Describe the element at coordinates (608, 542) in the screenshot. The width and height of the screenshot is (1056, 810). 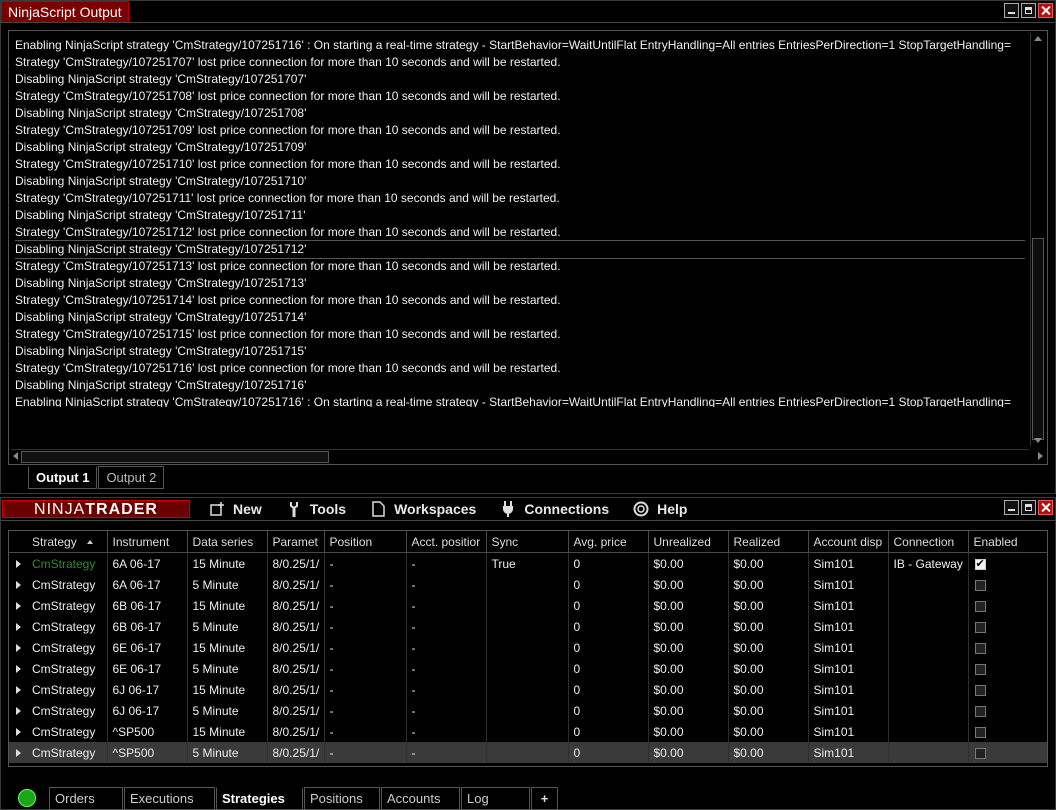
I see `column-header-avg-price: Avg. price` at that location.